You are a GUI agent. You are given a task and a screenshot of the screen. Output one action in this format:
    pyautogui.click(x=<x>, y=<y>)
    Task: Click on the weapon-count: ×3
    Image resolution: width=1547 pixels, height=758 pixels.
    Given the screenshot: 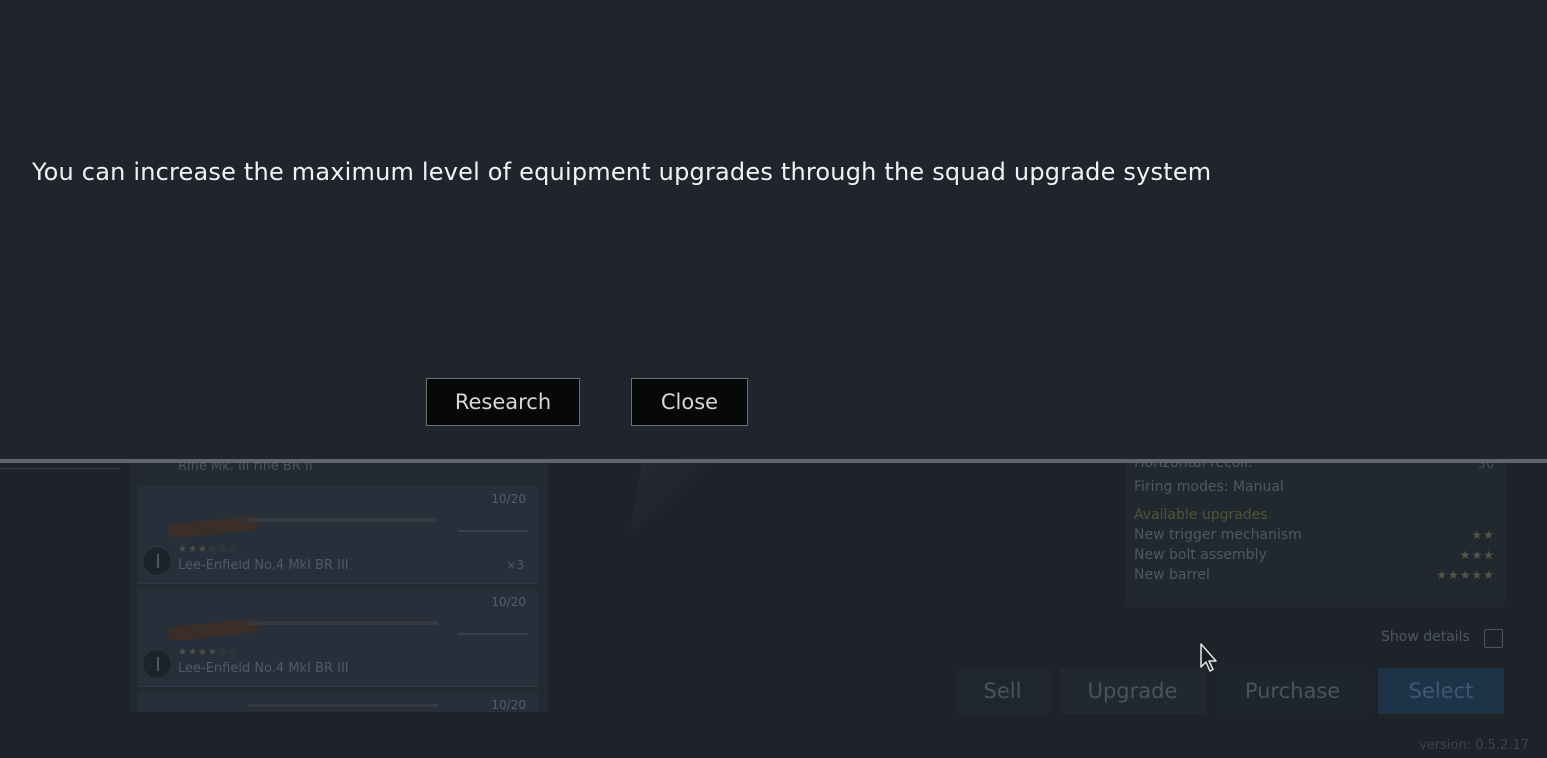 What is the action you would take?
    pyautogui.click(x=515, y=565)
    